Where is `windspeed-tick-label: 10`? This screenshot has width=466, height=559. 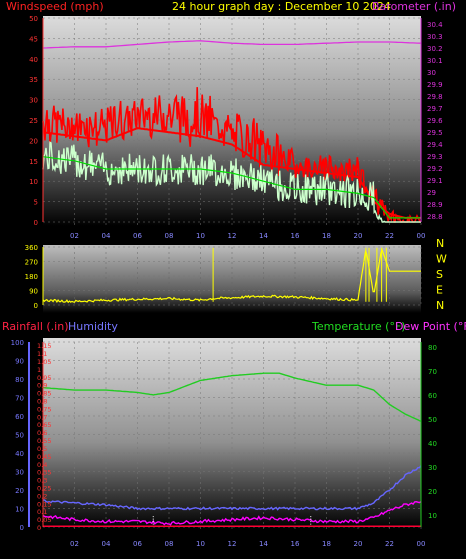
windspeed-tick-label: 10 is located at coordinates (33, 182).